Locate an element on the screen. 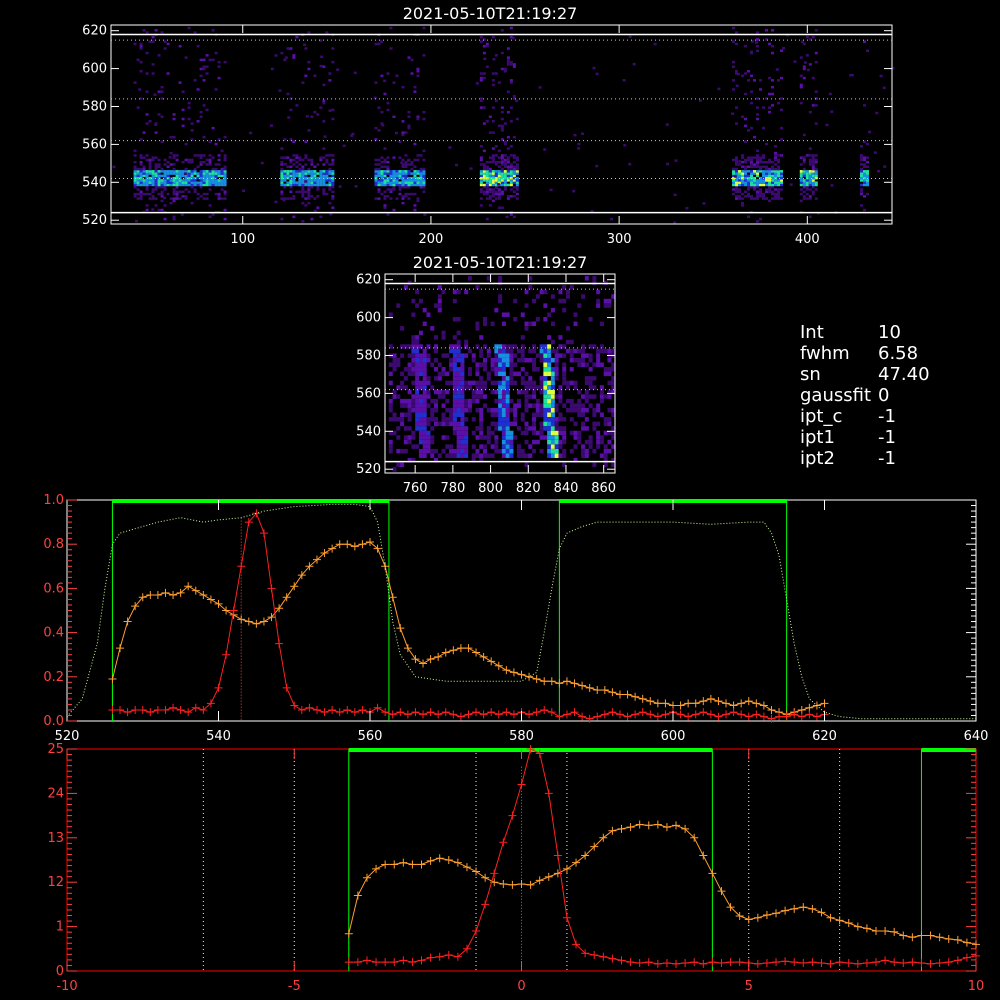 This screenshot has height=1000, width=1000. middle-x-tick-label: 840 is located at coordinates (566, 488).